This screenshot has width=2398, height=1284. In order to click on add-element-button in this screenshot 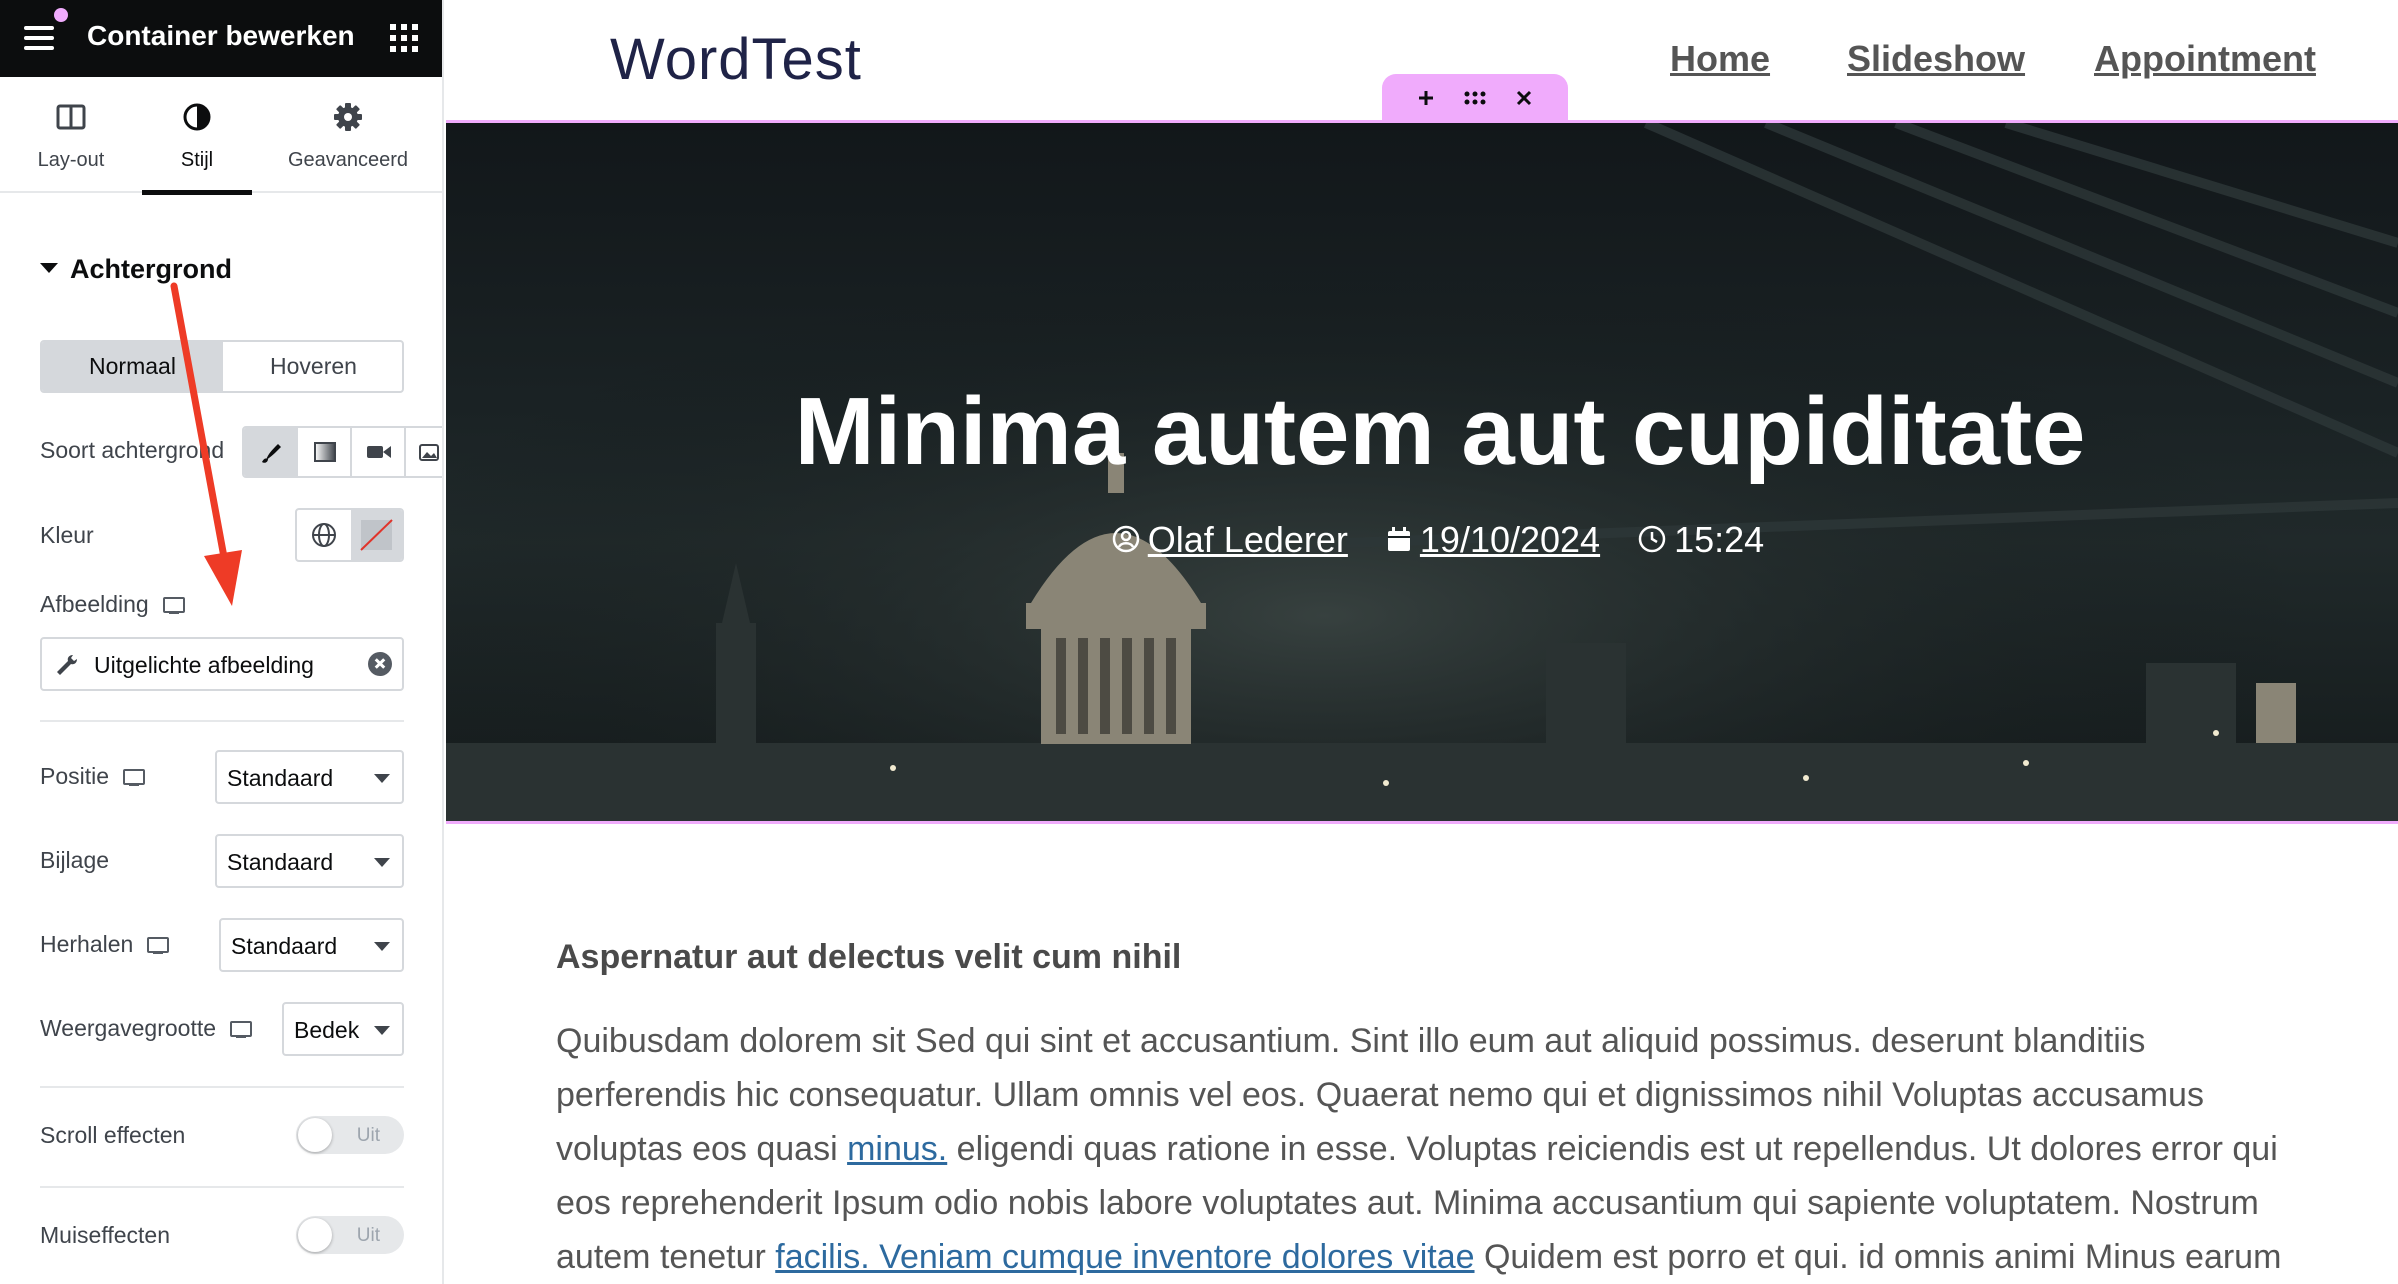, I will do `click(1426, 98)`.